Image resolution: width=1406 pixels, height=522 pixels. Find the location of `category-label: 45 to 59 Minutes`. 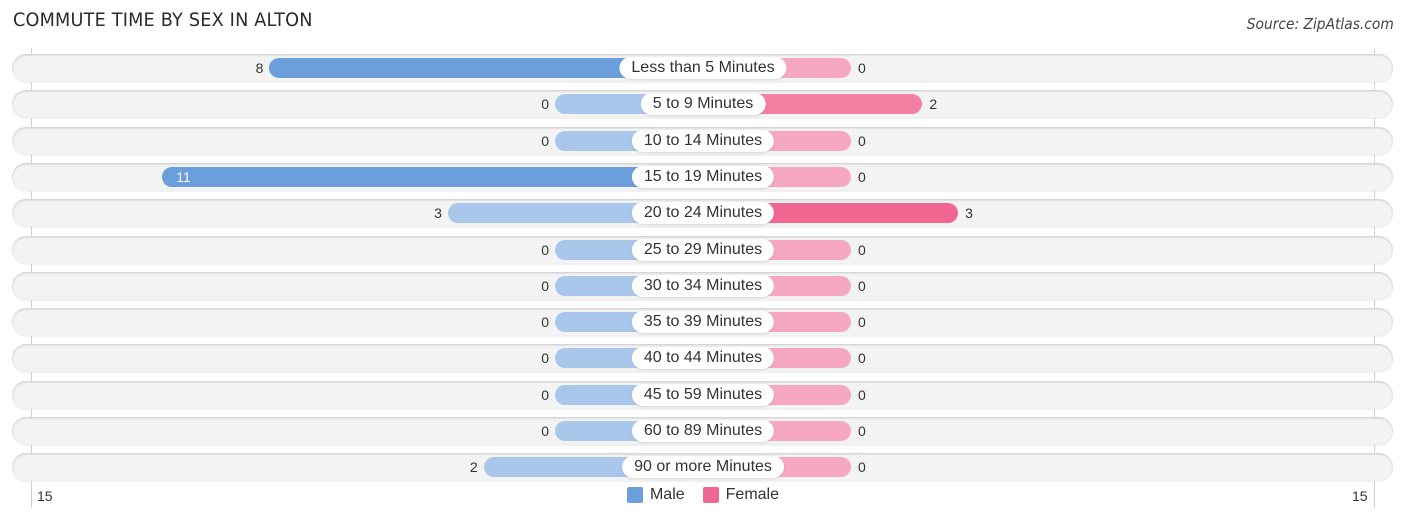

category-label: 45 to 59 Minutes is located at coordinates (703, 394).